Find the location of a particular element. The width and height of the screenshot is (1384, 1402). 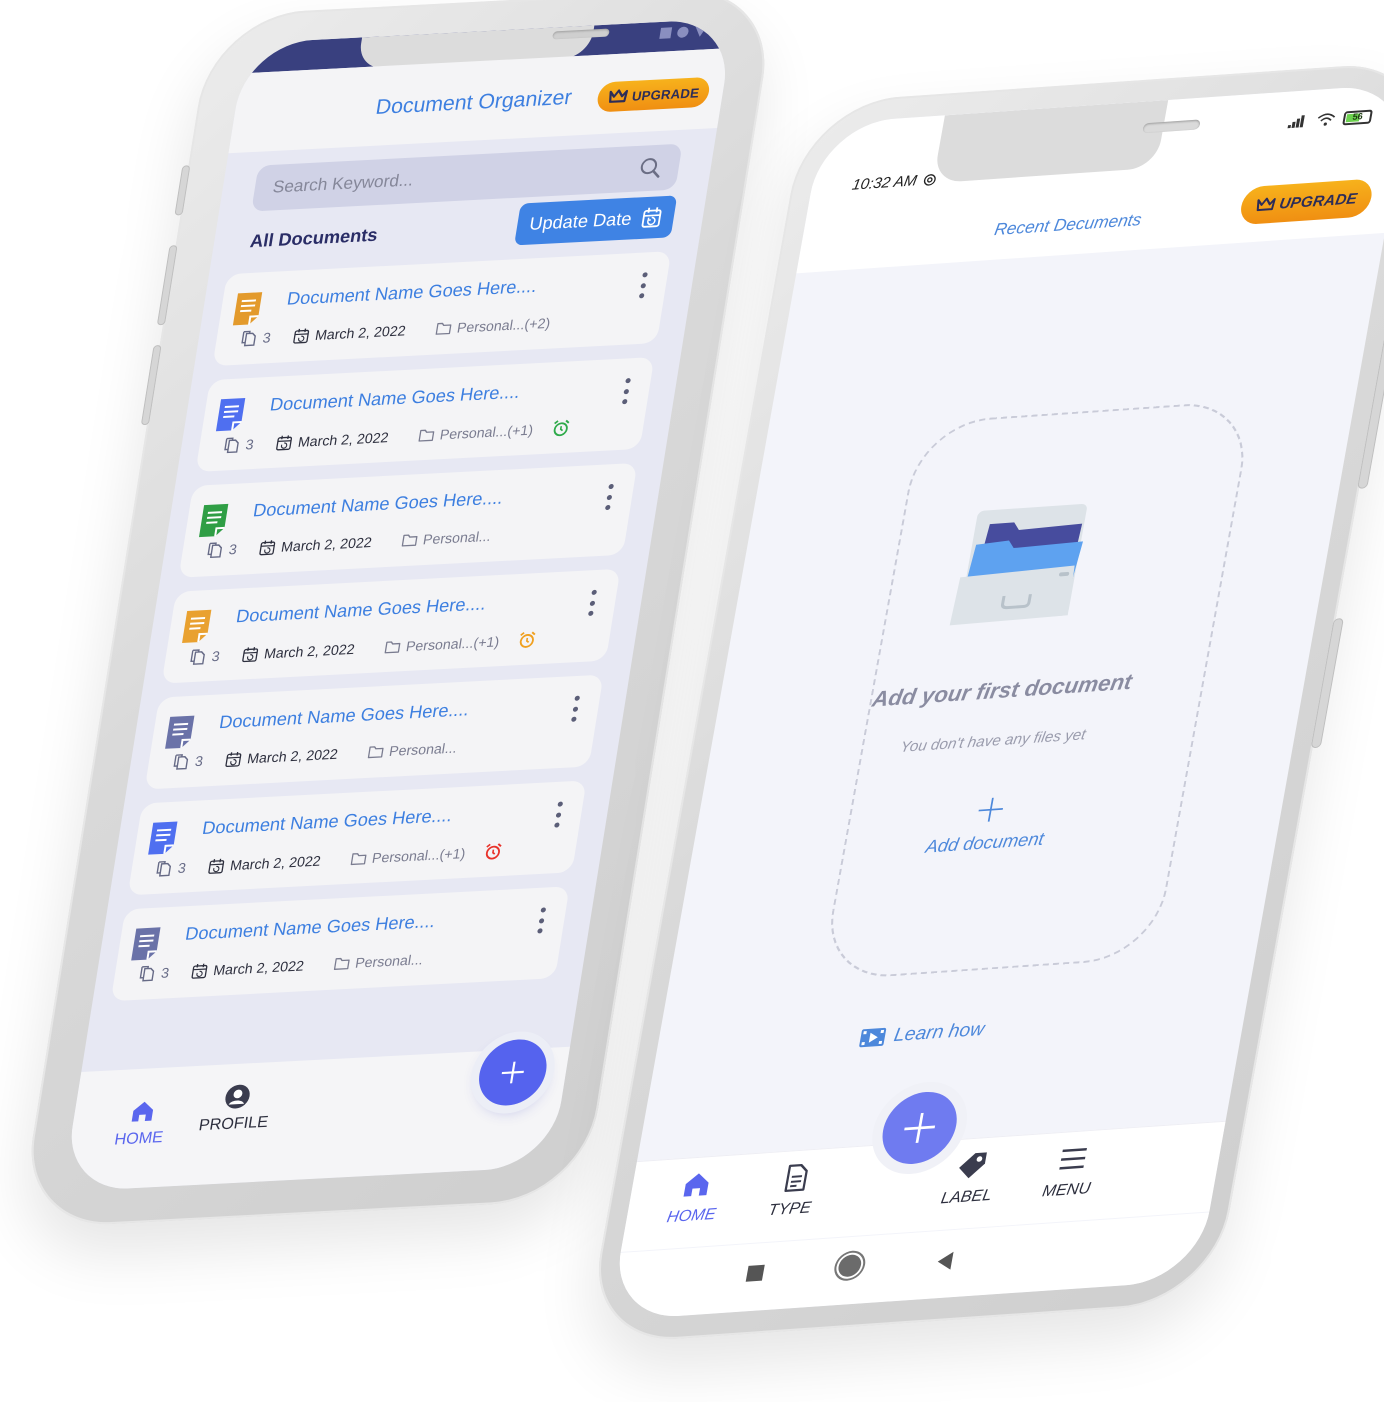

square-icon is located at coordinates (666, 33).